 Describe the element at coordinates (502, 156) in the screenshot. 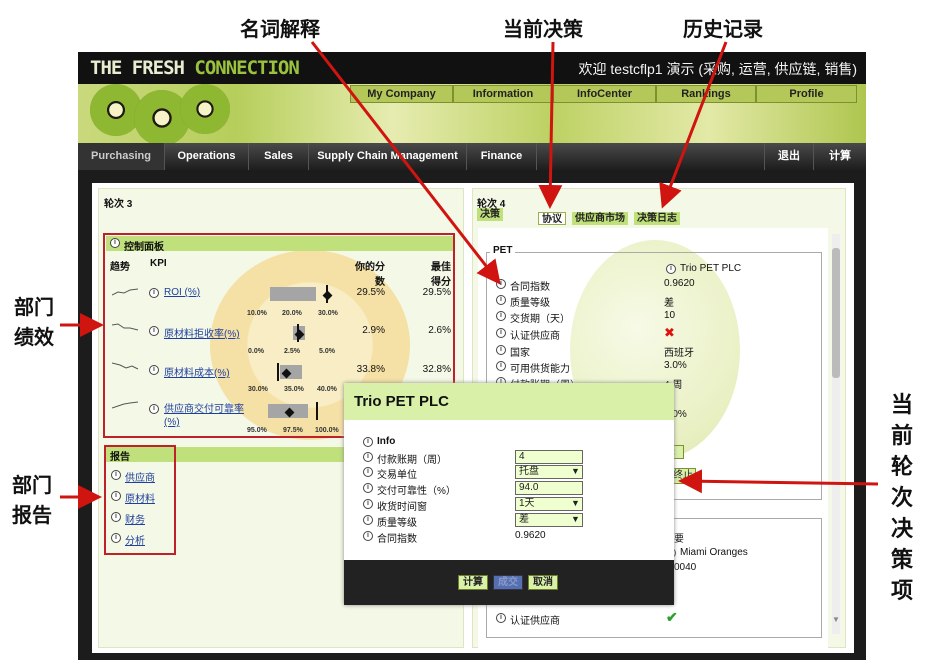

I see `nav-finance: Finance` at that location.